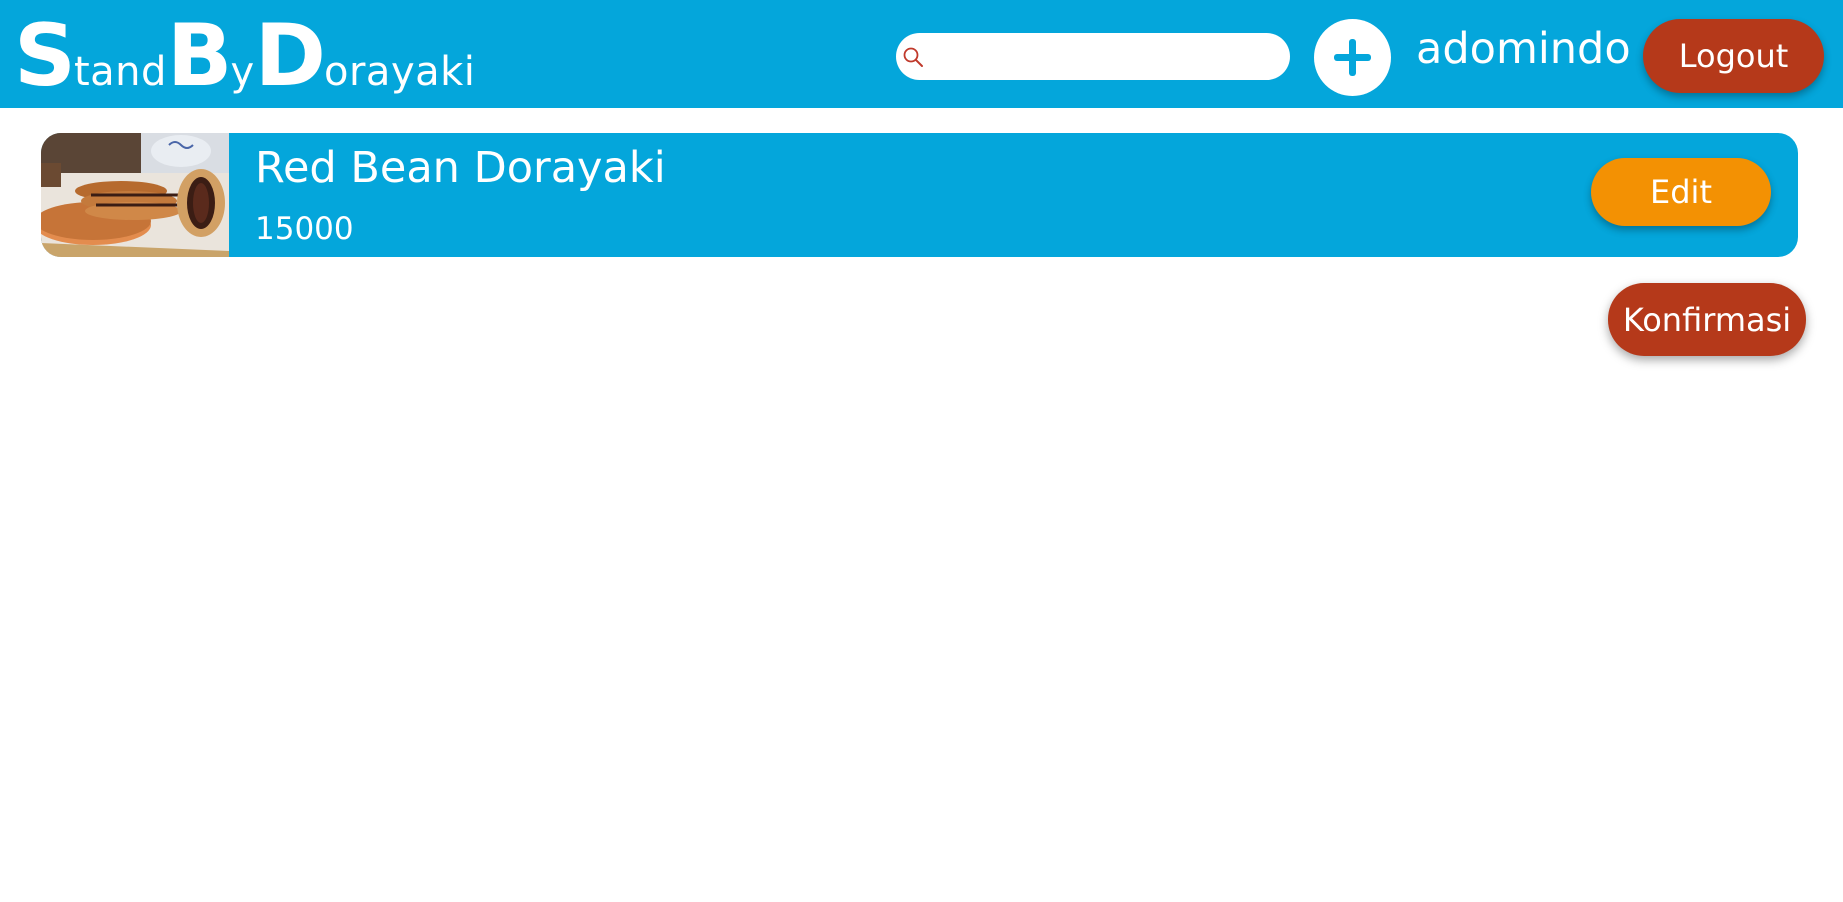 The width and height of the screenshot is (1843, 902). I want to click on brand-logo: StandByDorayaki, so click(244, 56).